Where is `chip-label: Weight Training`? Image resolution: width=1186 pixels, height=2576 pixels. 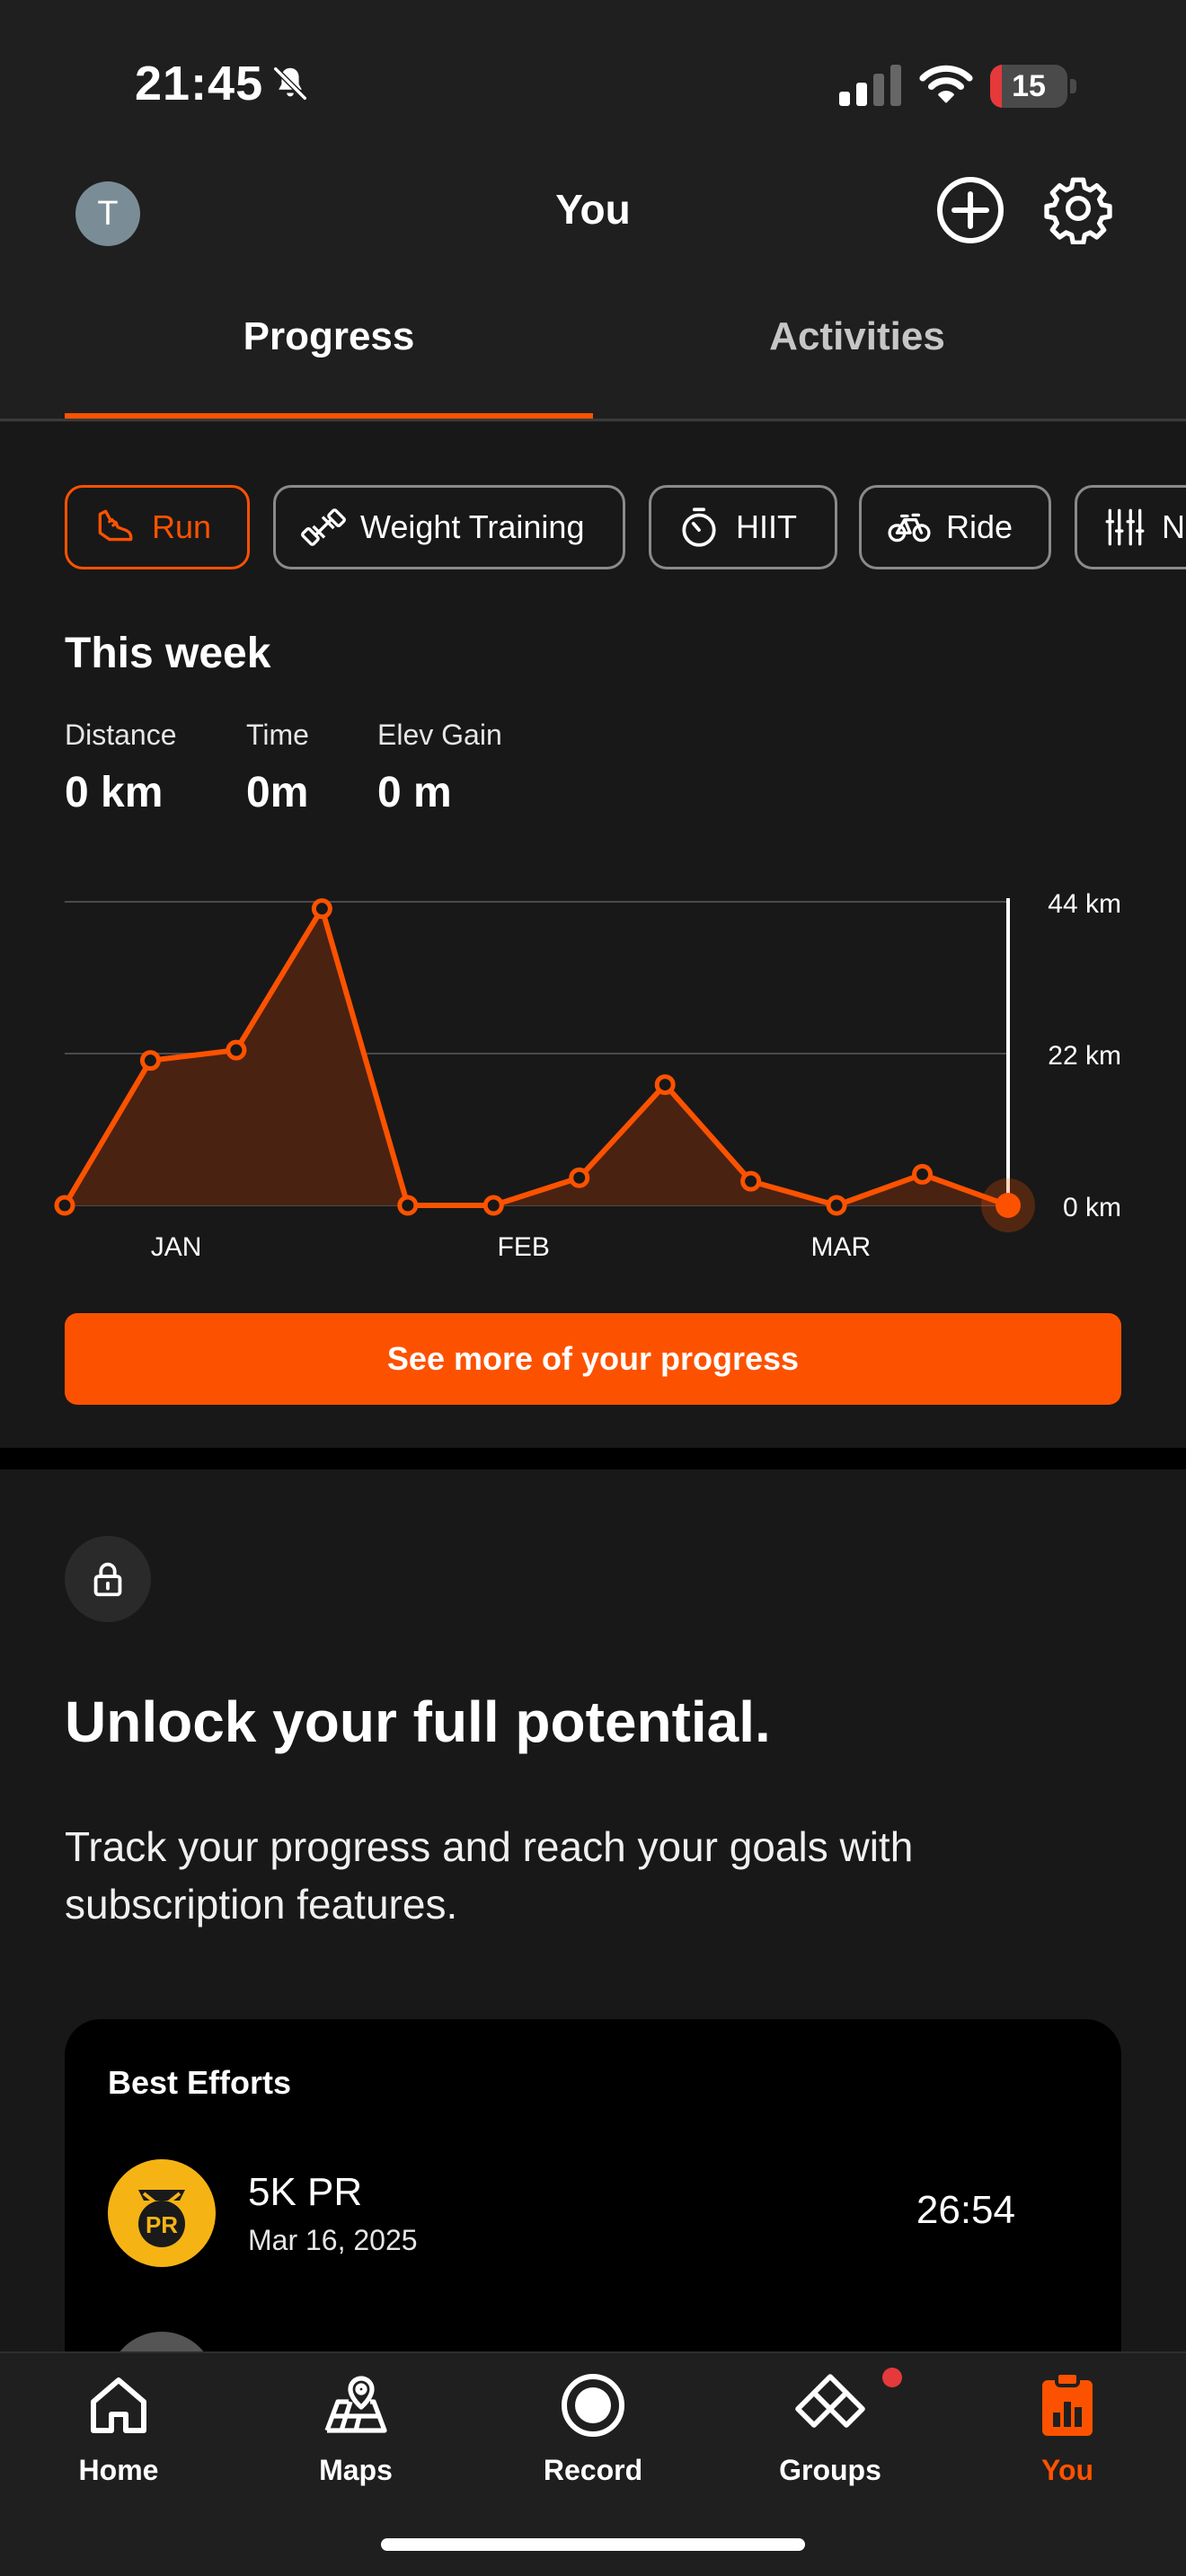 chip-label: Weight Training is located at coordinates (472, 526).